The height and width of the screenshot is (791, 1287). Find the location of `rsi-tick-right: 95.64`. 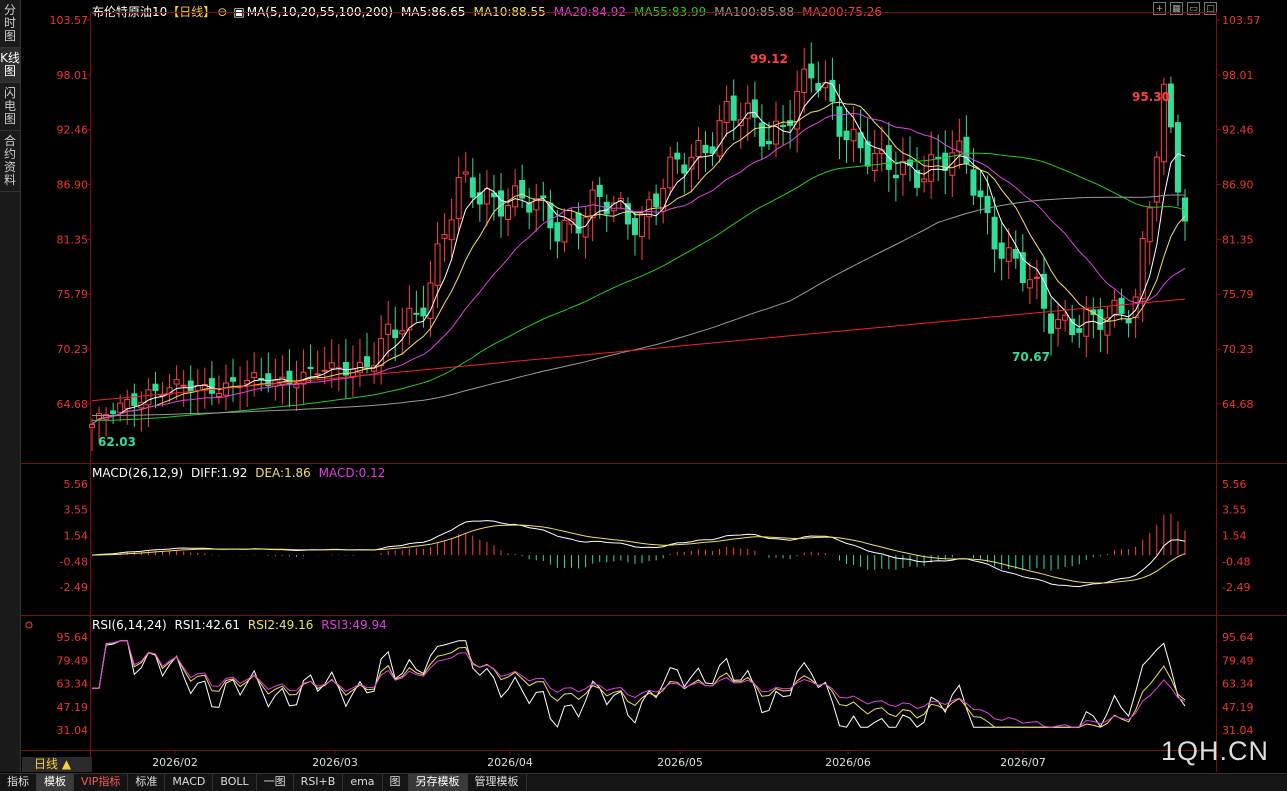

rsi-tick-right: 95.64 is located at coordinates (1238, 637).